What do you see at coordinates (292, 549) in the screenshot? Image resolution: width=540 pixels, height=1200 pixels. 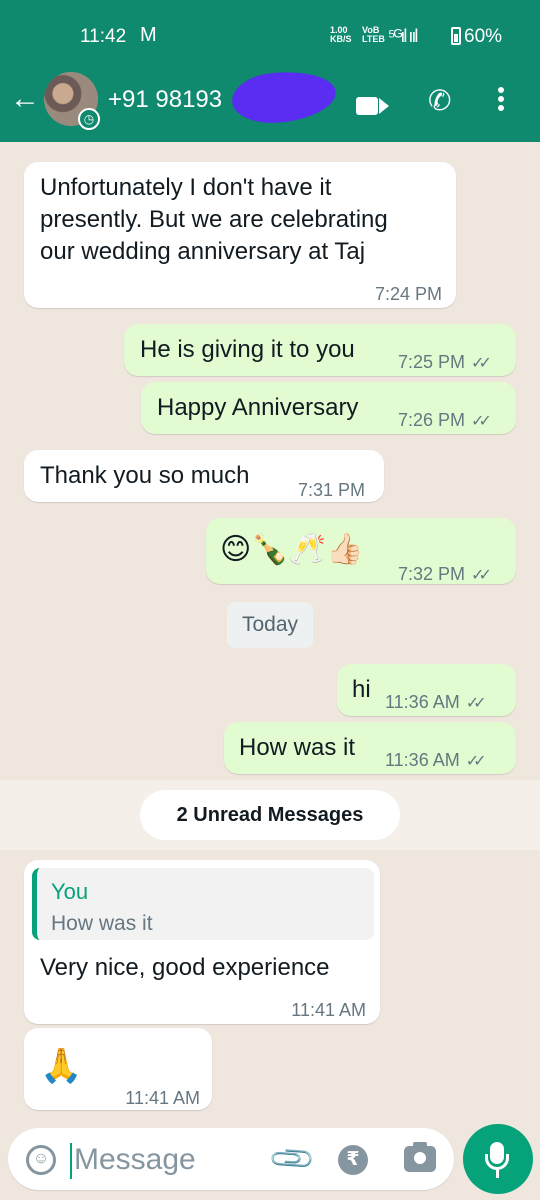 I see `message-text: 😊🍾🥂👍🏻` at bounding box center [292, 549].